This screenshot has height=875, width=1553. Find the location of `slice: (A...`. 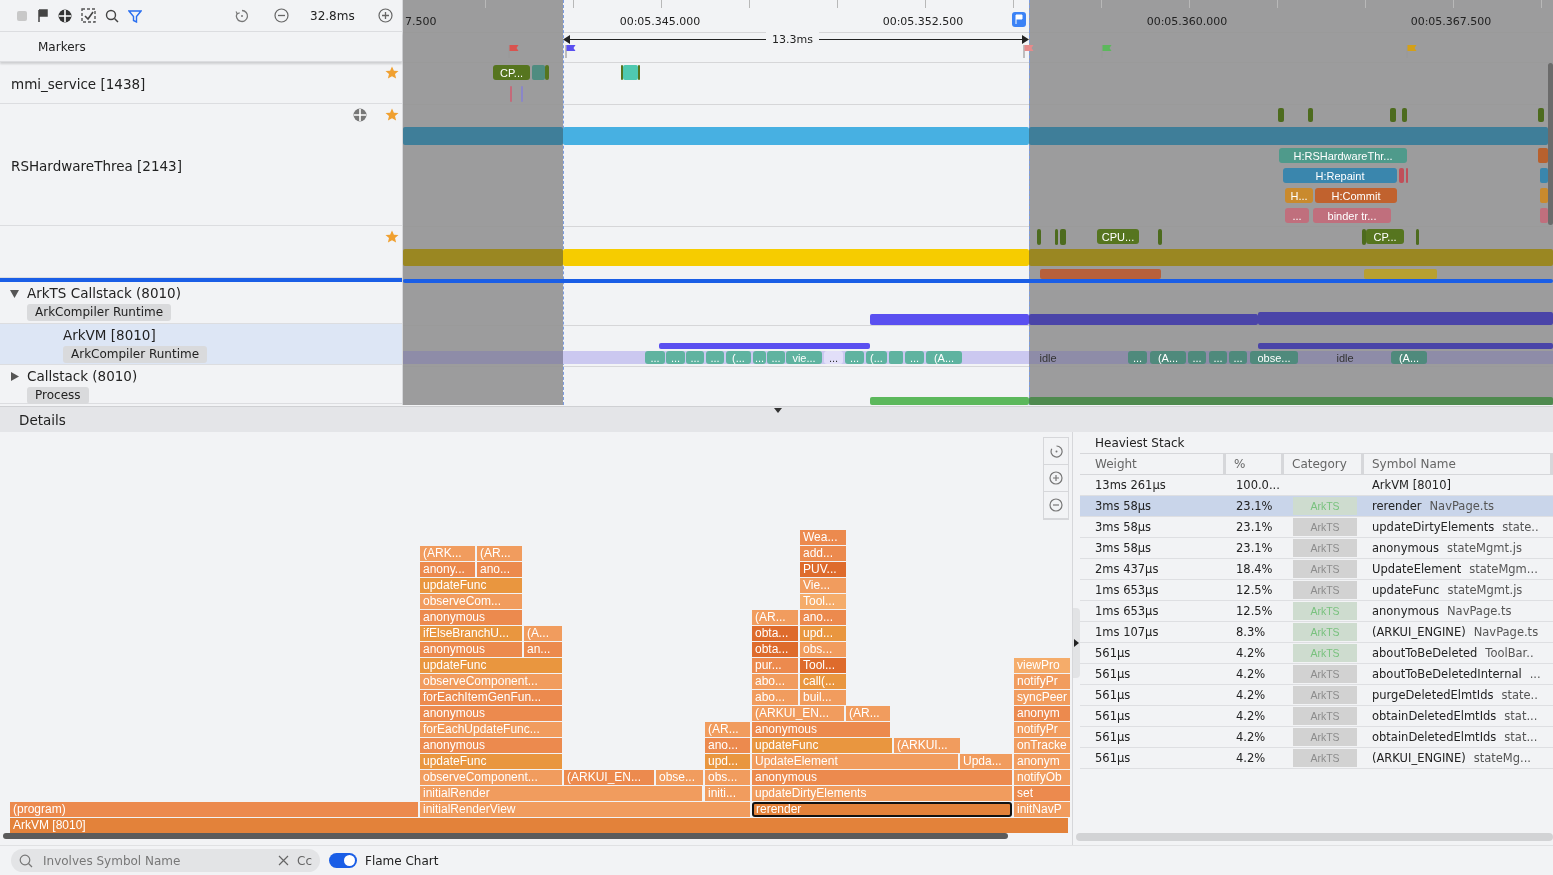

slice: (A... is located at coordinates (1168, 357).